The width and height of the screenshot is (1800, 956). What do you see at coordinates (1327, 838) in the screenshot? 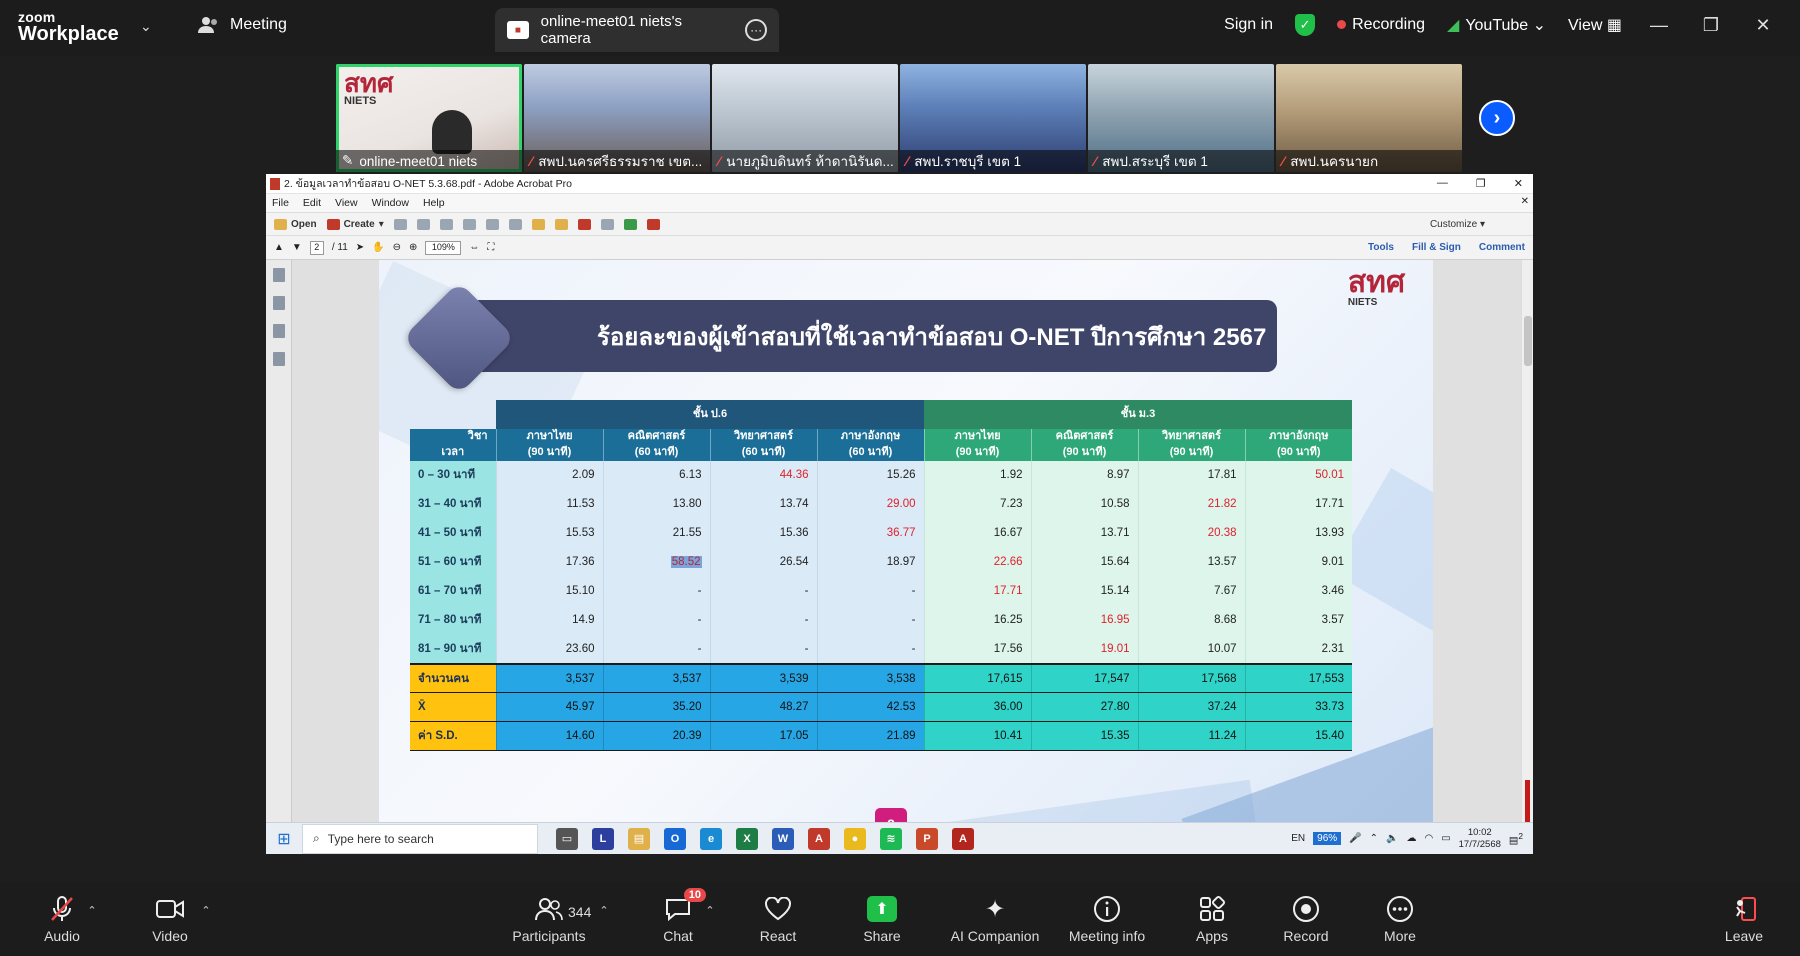
I see `battery-indicator: 96%` at bounding box center [1327, 838].